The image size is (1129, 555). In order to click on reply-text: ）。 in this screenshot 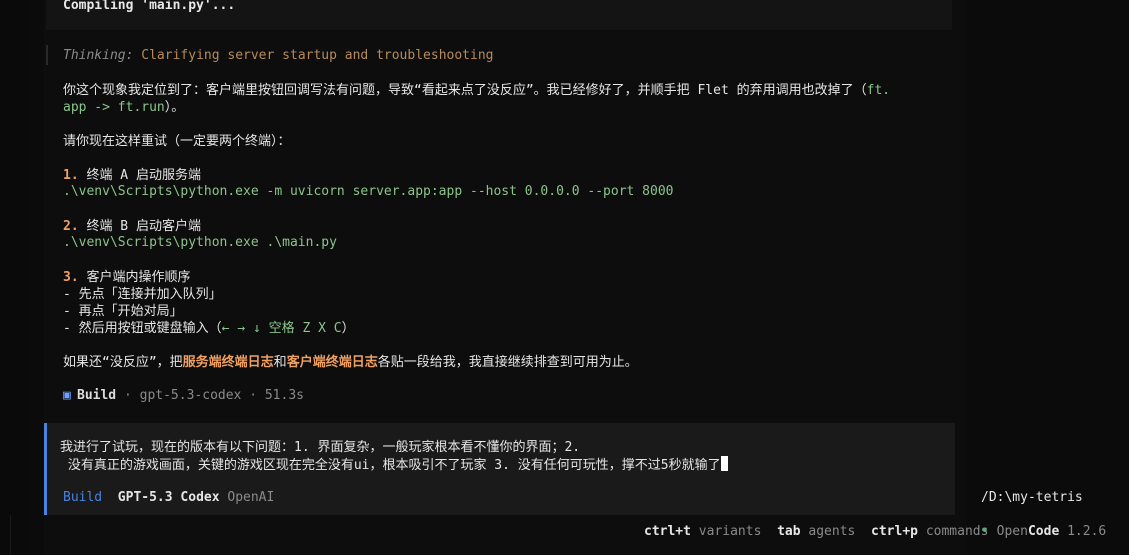, I will do `click(174, 107)`.